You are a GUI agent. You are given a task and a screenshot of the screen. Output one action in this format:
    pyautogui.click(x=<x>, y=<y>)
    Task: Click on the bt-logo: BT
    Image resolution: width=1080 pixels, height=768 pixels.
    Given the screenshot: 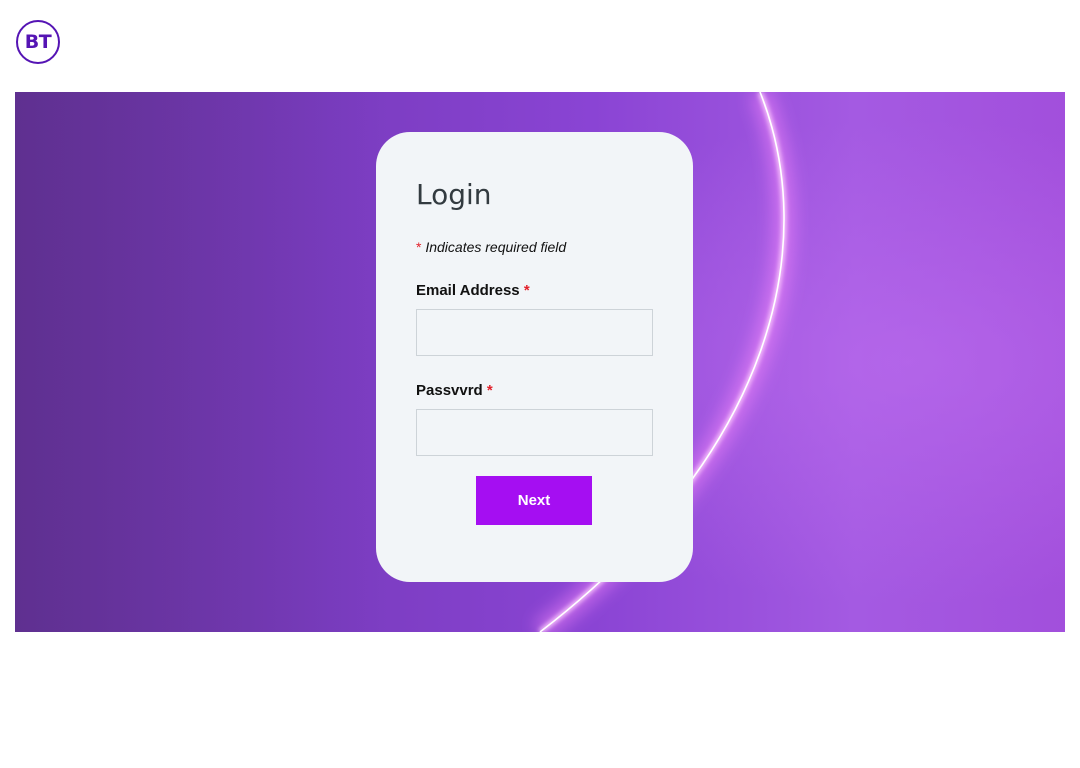 What is the action you would take?
    pyautogui.click(x=38, y=42)
    